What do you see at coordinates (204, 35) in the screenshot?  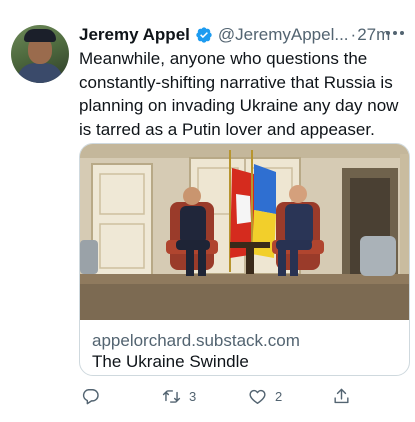 I see `verified-badge-icon` at bounding box center [204, 35].